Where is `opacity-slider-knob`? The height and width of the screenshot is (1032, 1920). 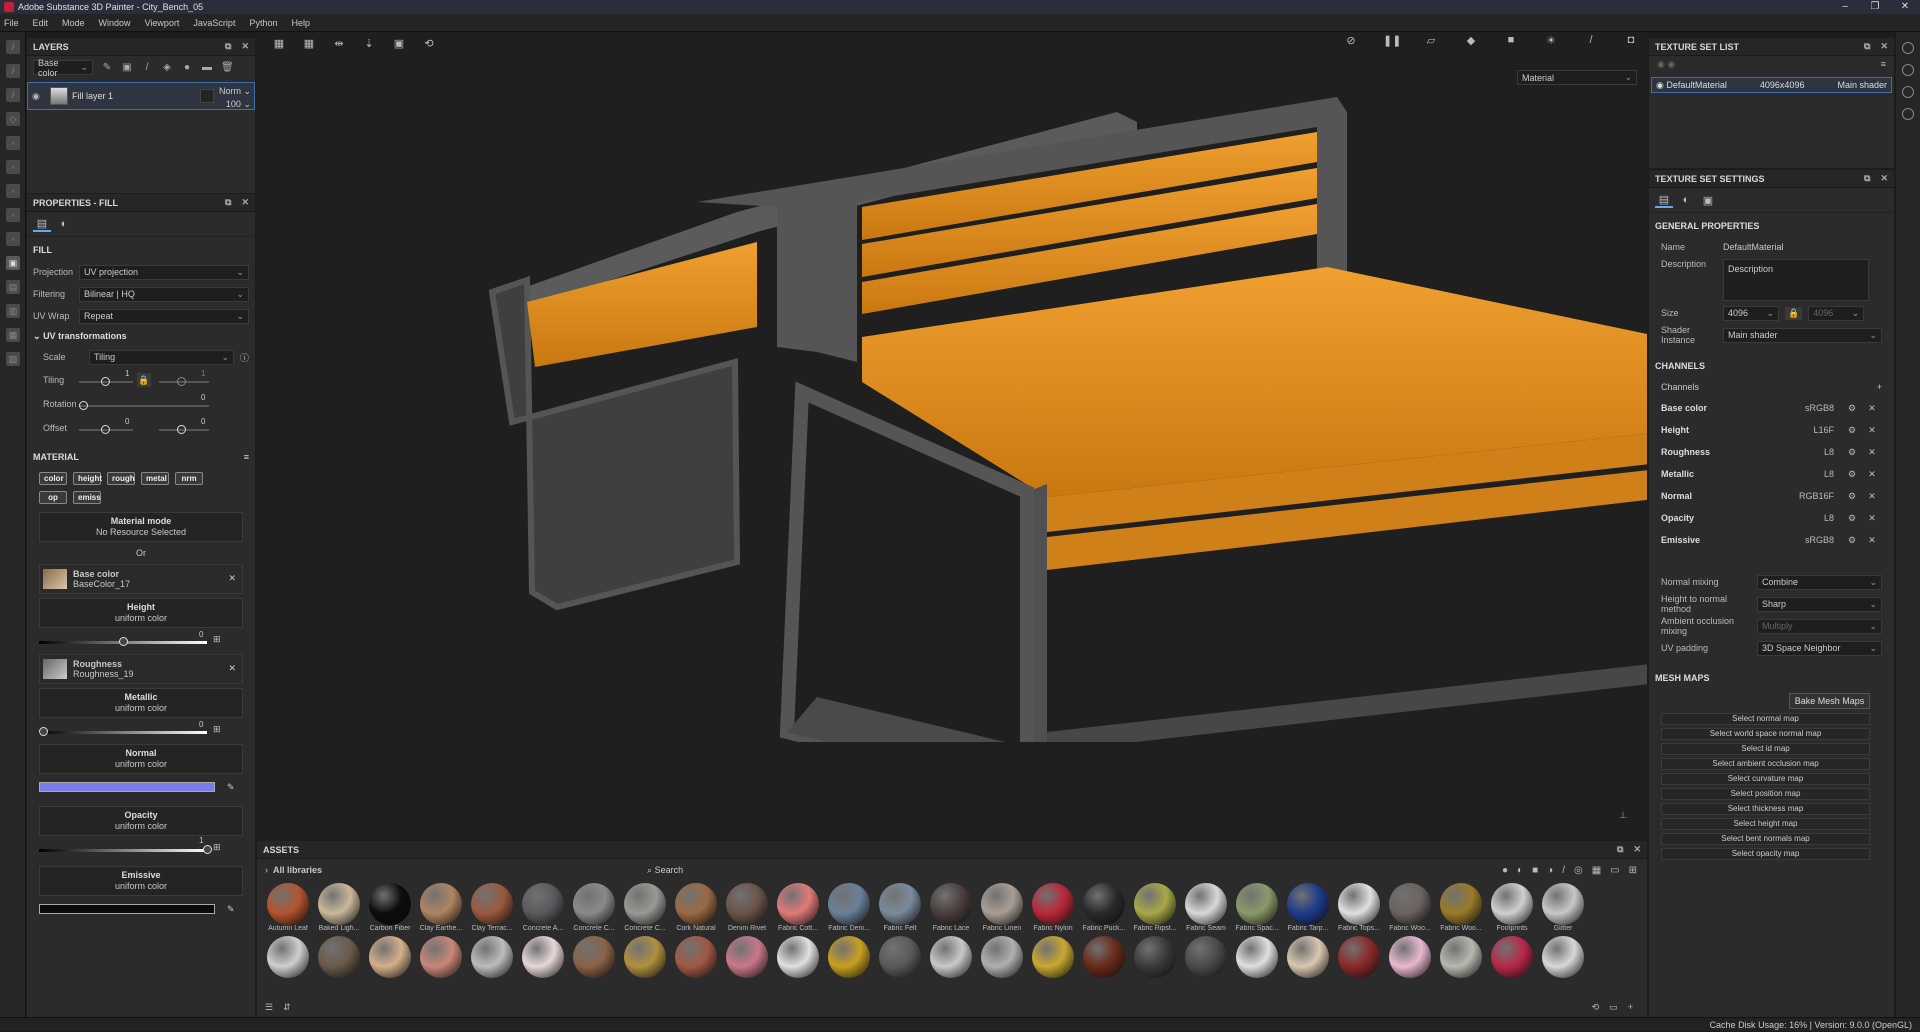 opacity-slider-knob is located at coordinates (207, 849).